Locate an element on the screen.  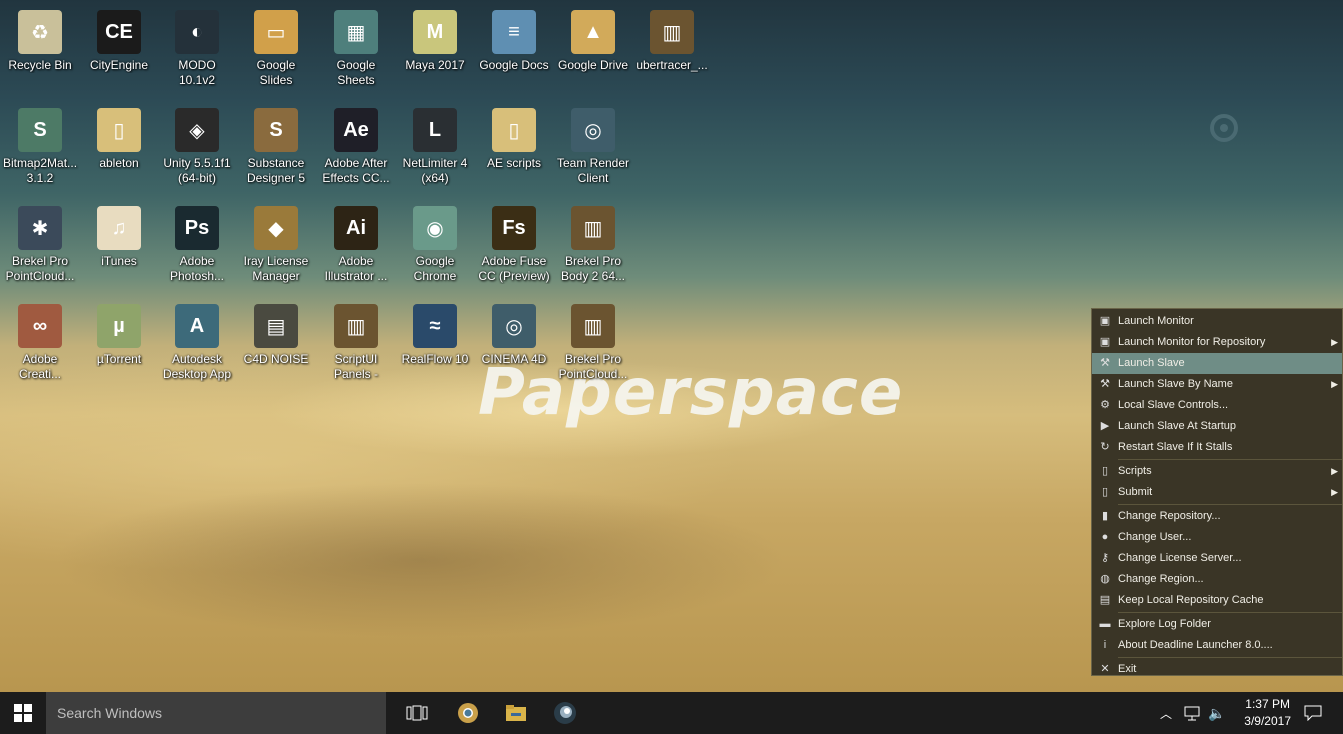
desktop-icon: ▲ Google Drive is located at coordinates (593, 52).